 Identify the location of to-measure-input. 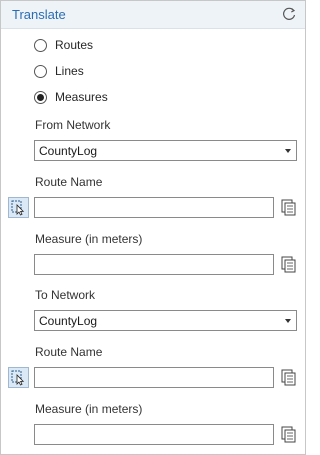
(154, 434).